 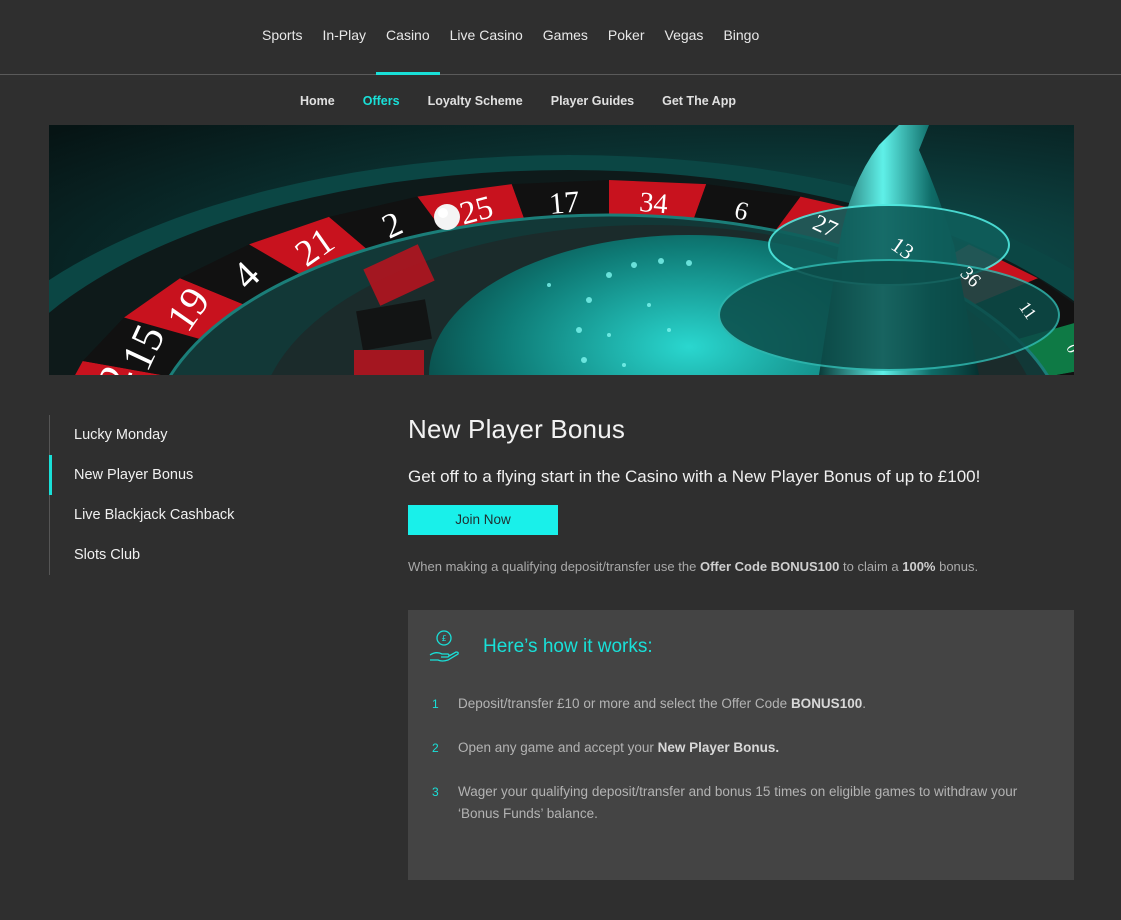 What do you see at coordinates (199, 555) in the screenshot?
I see `side-nav-slots-club: Slots Club` at bounding box center [199, 555].